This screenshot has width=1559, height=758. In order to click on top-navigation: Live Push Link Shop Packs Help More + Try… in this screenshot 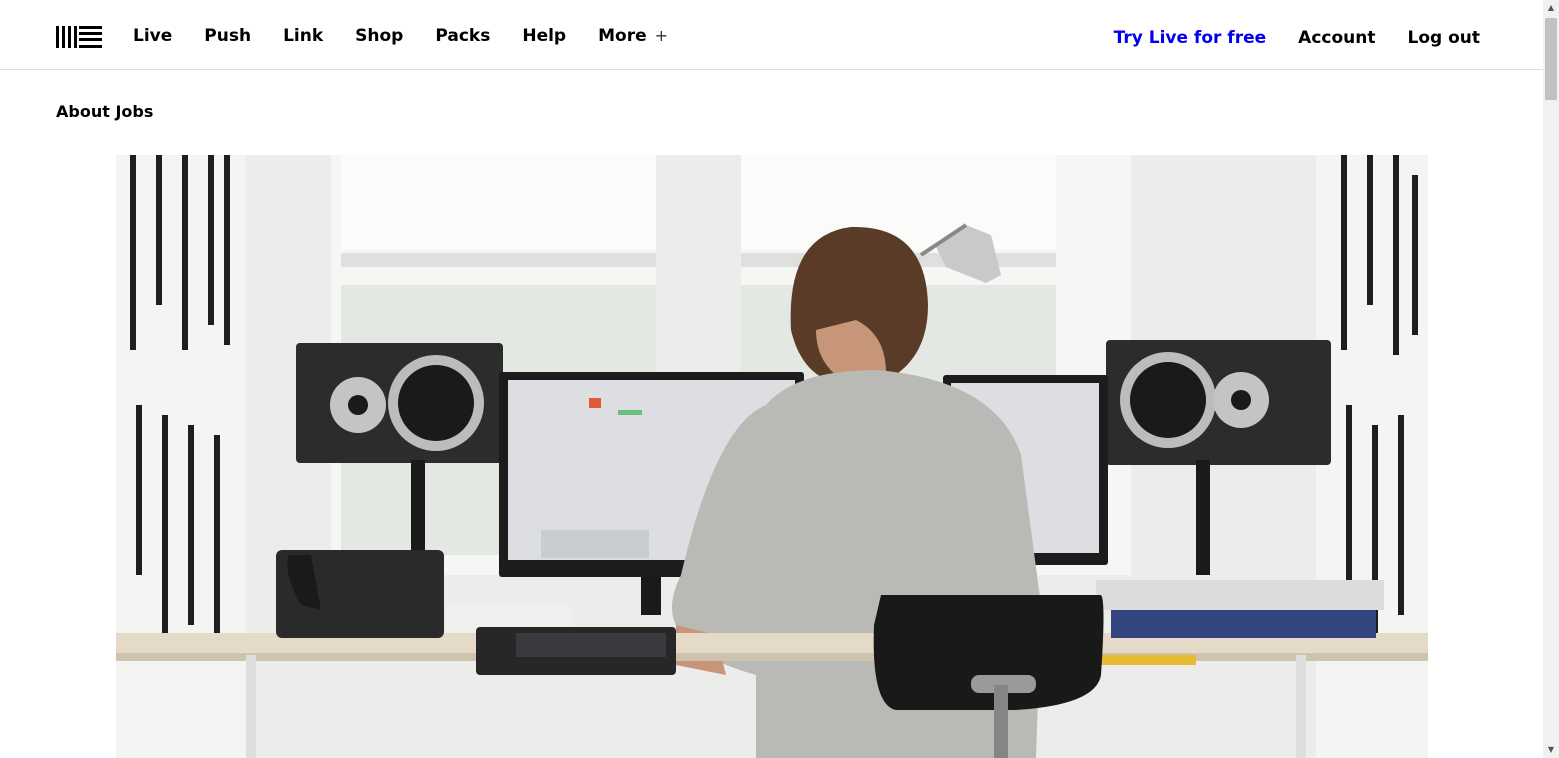, I will do `click(771, 35)`.